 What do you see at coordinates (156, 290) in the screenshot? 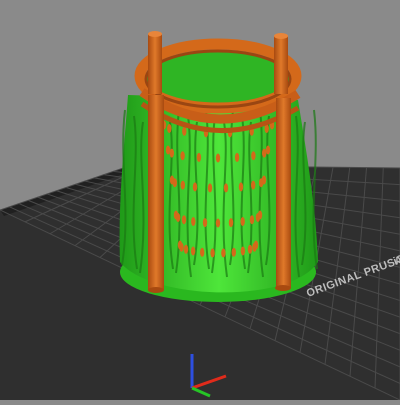
I see `pillar-front-left-foot` at bounding box center [156, 290].